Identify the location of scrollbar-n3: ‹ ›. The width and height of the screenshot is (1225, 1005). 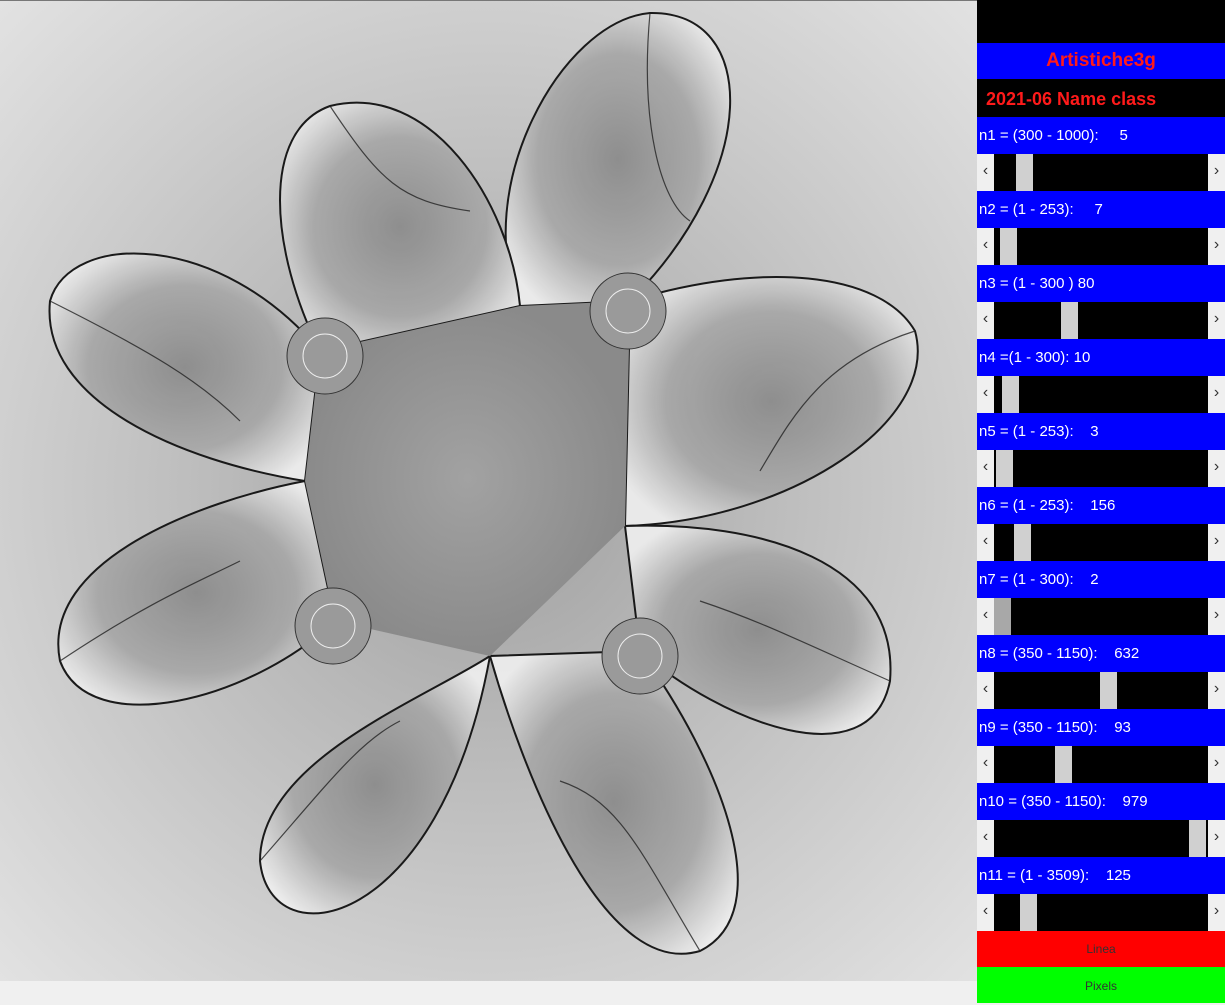
(1101, 320).